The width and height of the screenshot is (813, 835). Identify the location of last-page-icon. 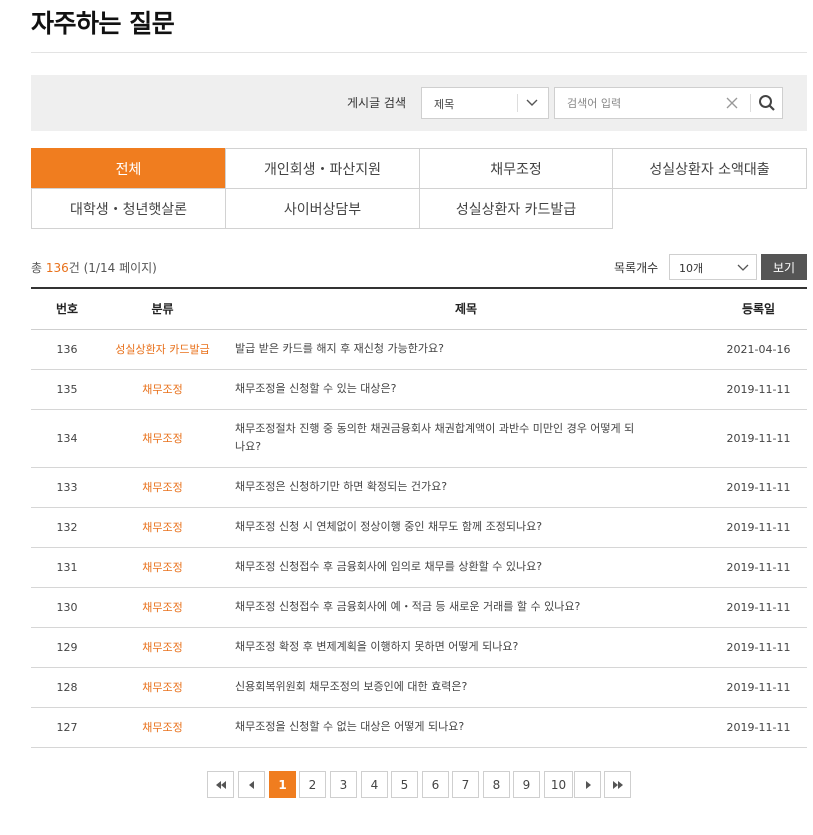
(617, 784).